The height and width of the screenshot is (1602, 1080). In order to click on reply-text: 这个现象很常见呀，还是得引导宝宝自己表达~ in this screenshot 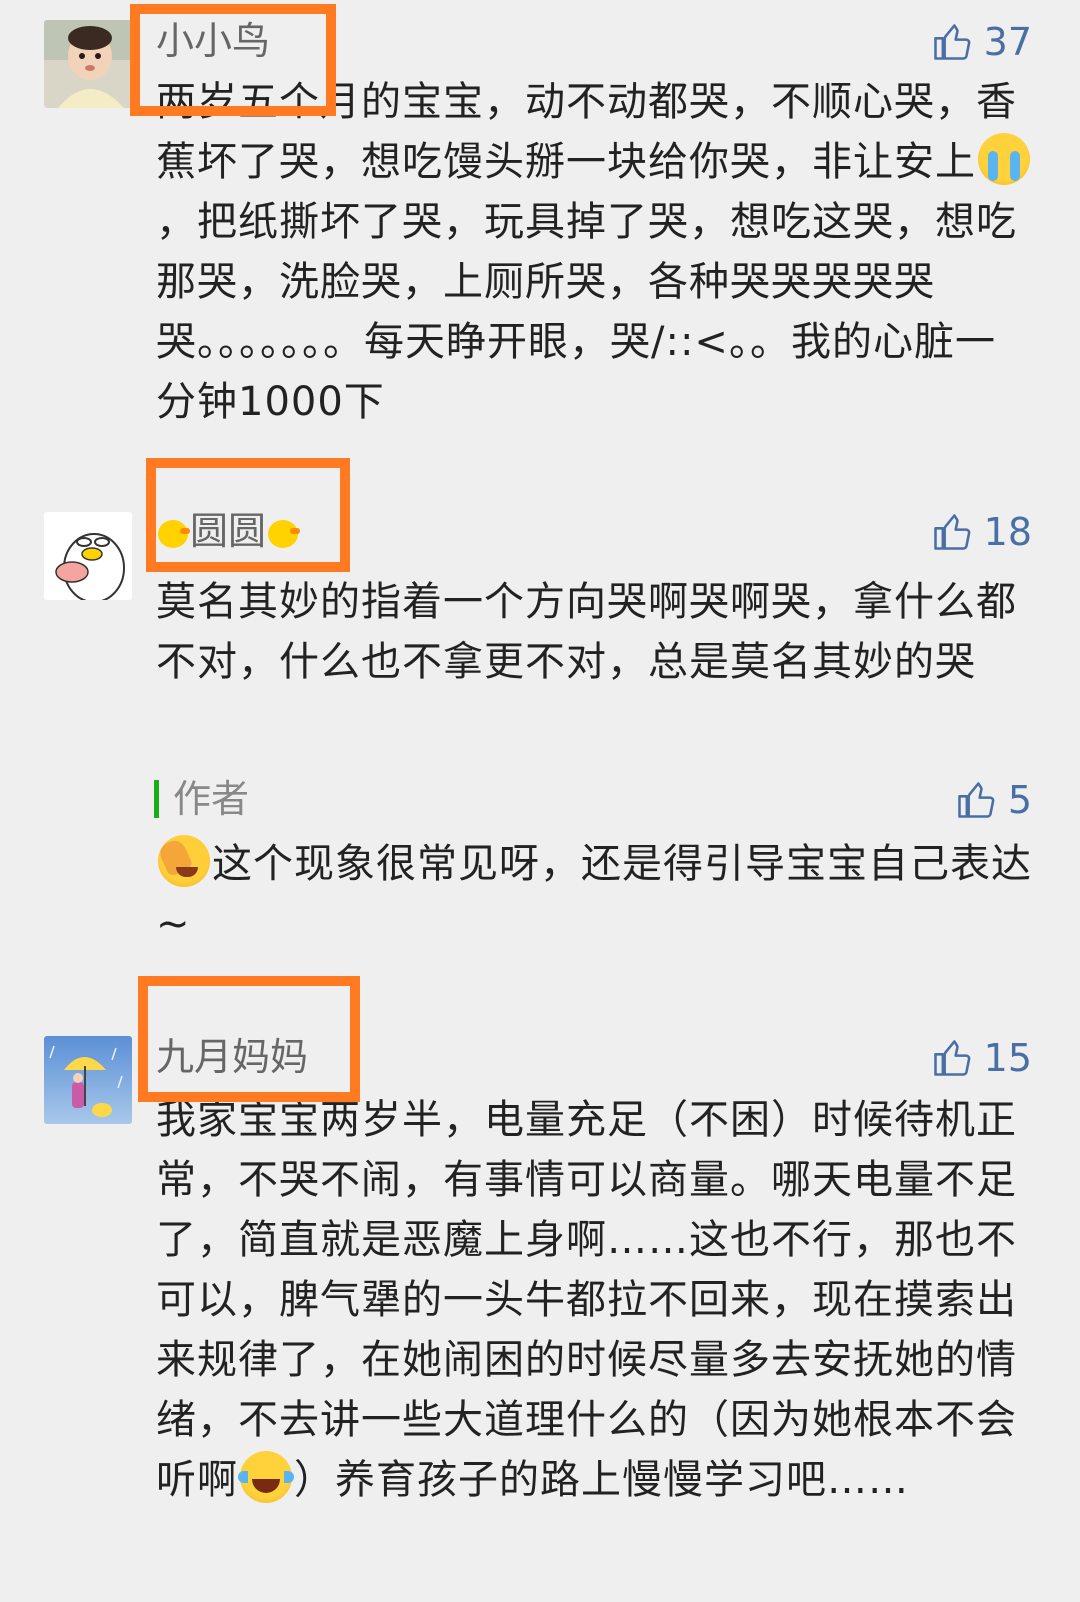, I will do `click(594, 894)`.